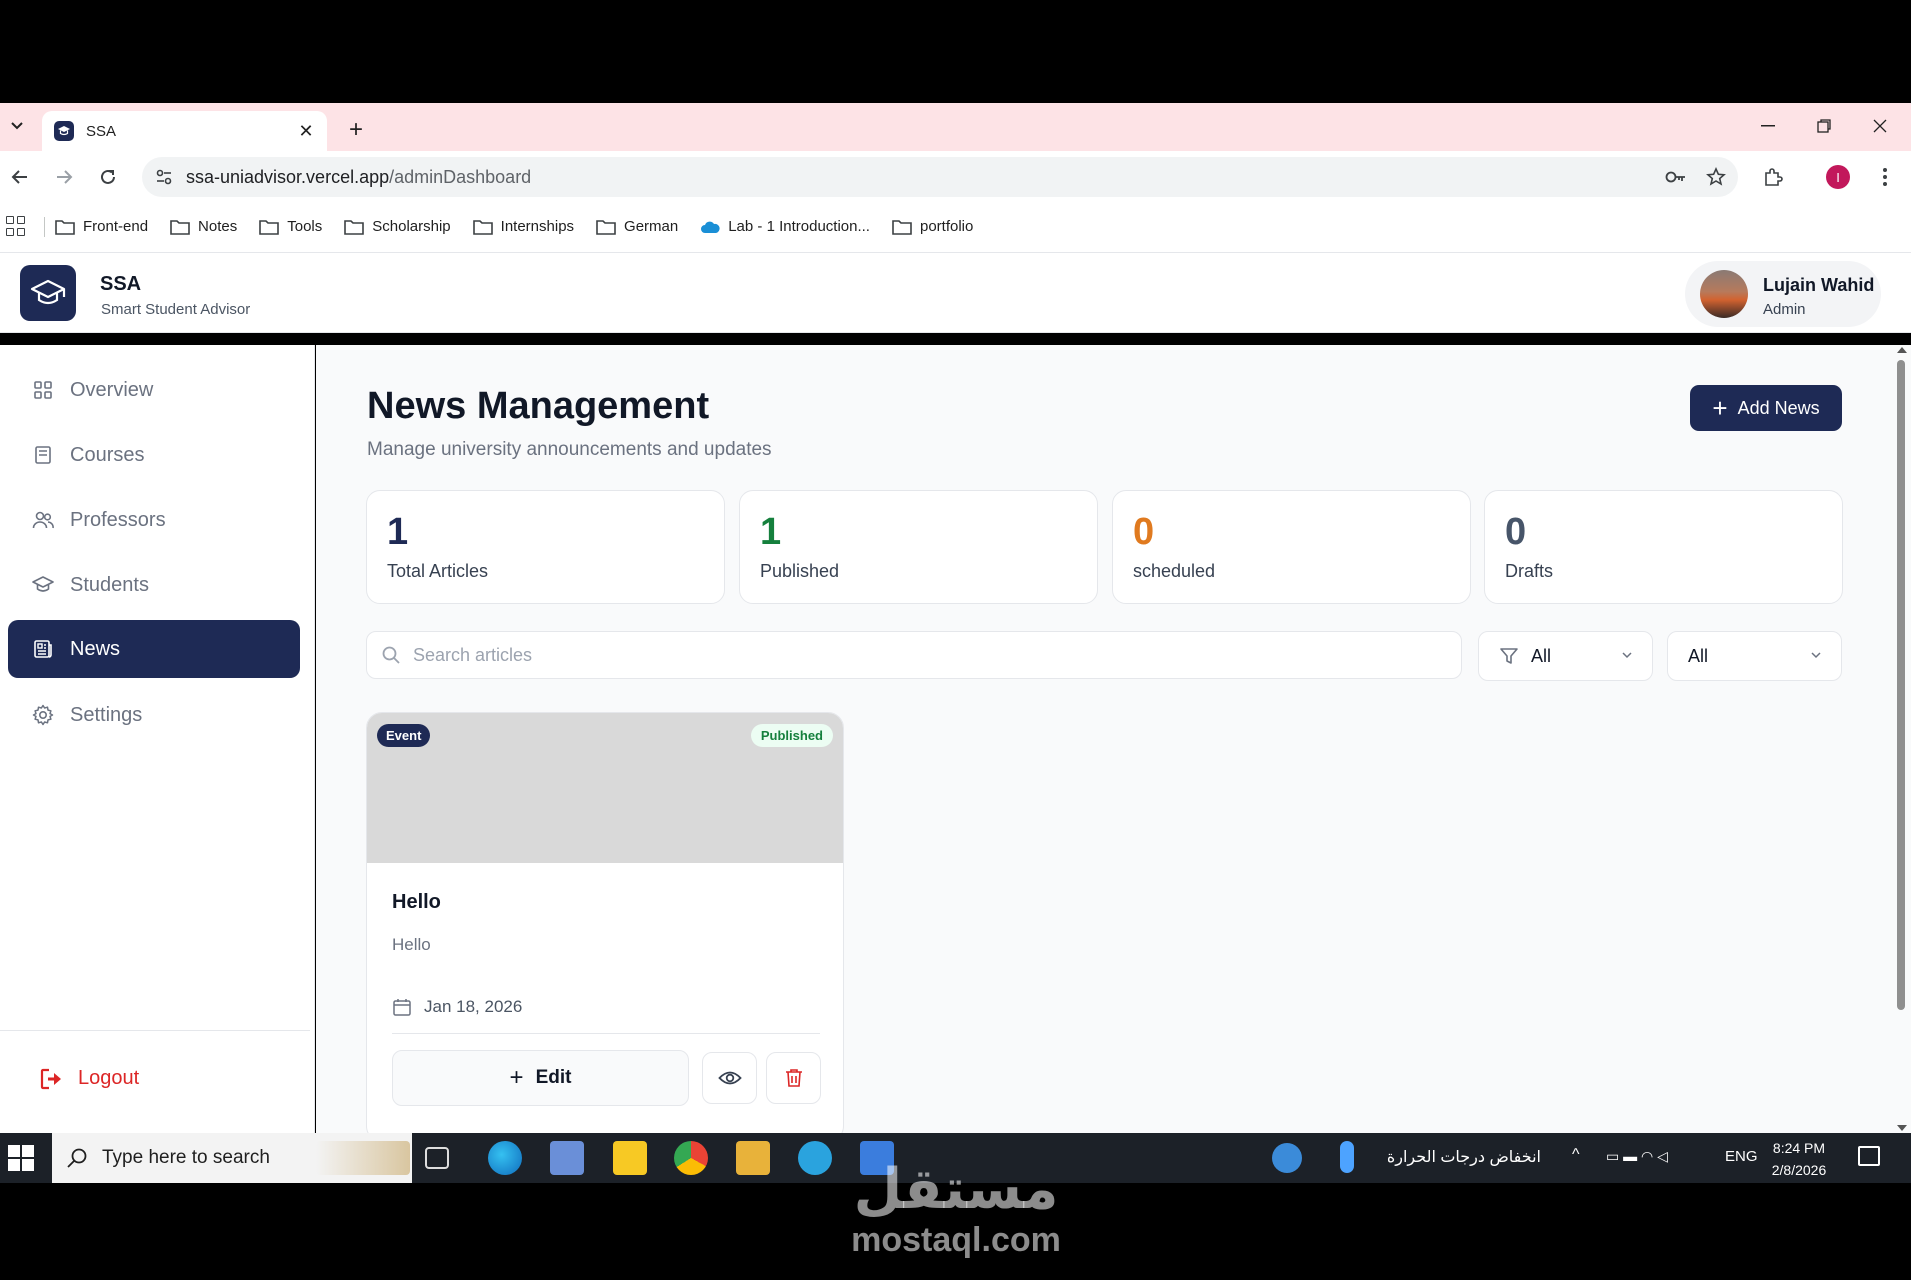 Image resolution: width=1911 pixels, height=1280 pixels. Describe the element at coordinates (363, 1158) in the screenshot. I see `search-highlight-icon` at that location.